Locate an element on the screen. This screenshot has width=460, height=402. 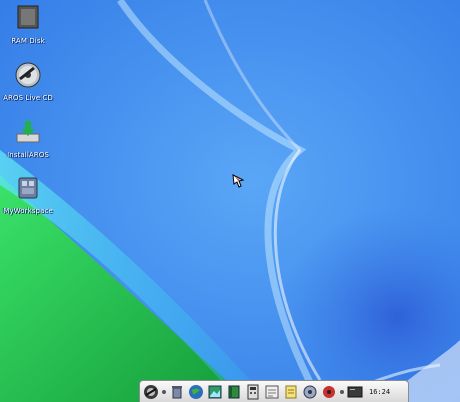
text-editor-icon is located at coordinates (272, 391).